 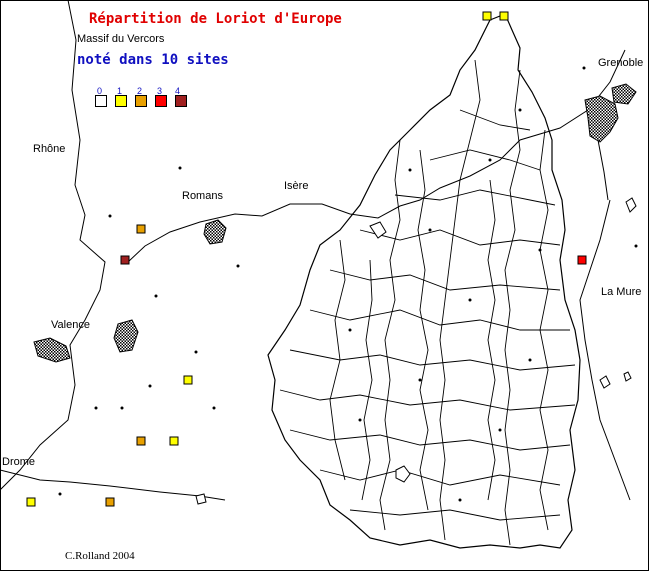 What do you see at coordinates (19, 462) in the screenshot?
I see `place-drome: Drome` at bounding box center [19, 462].